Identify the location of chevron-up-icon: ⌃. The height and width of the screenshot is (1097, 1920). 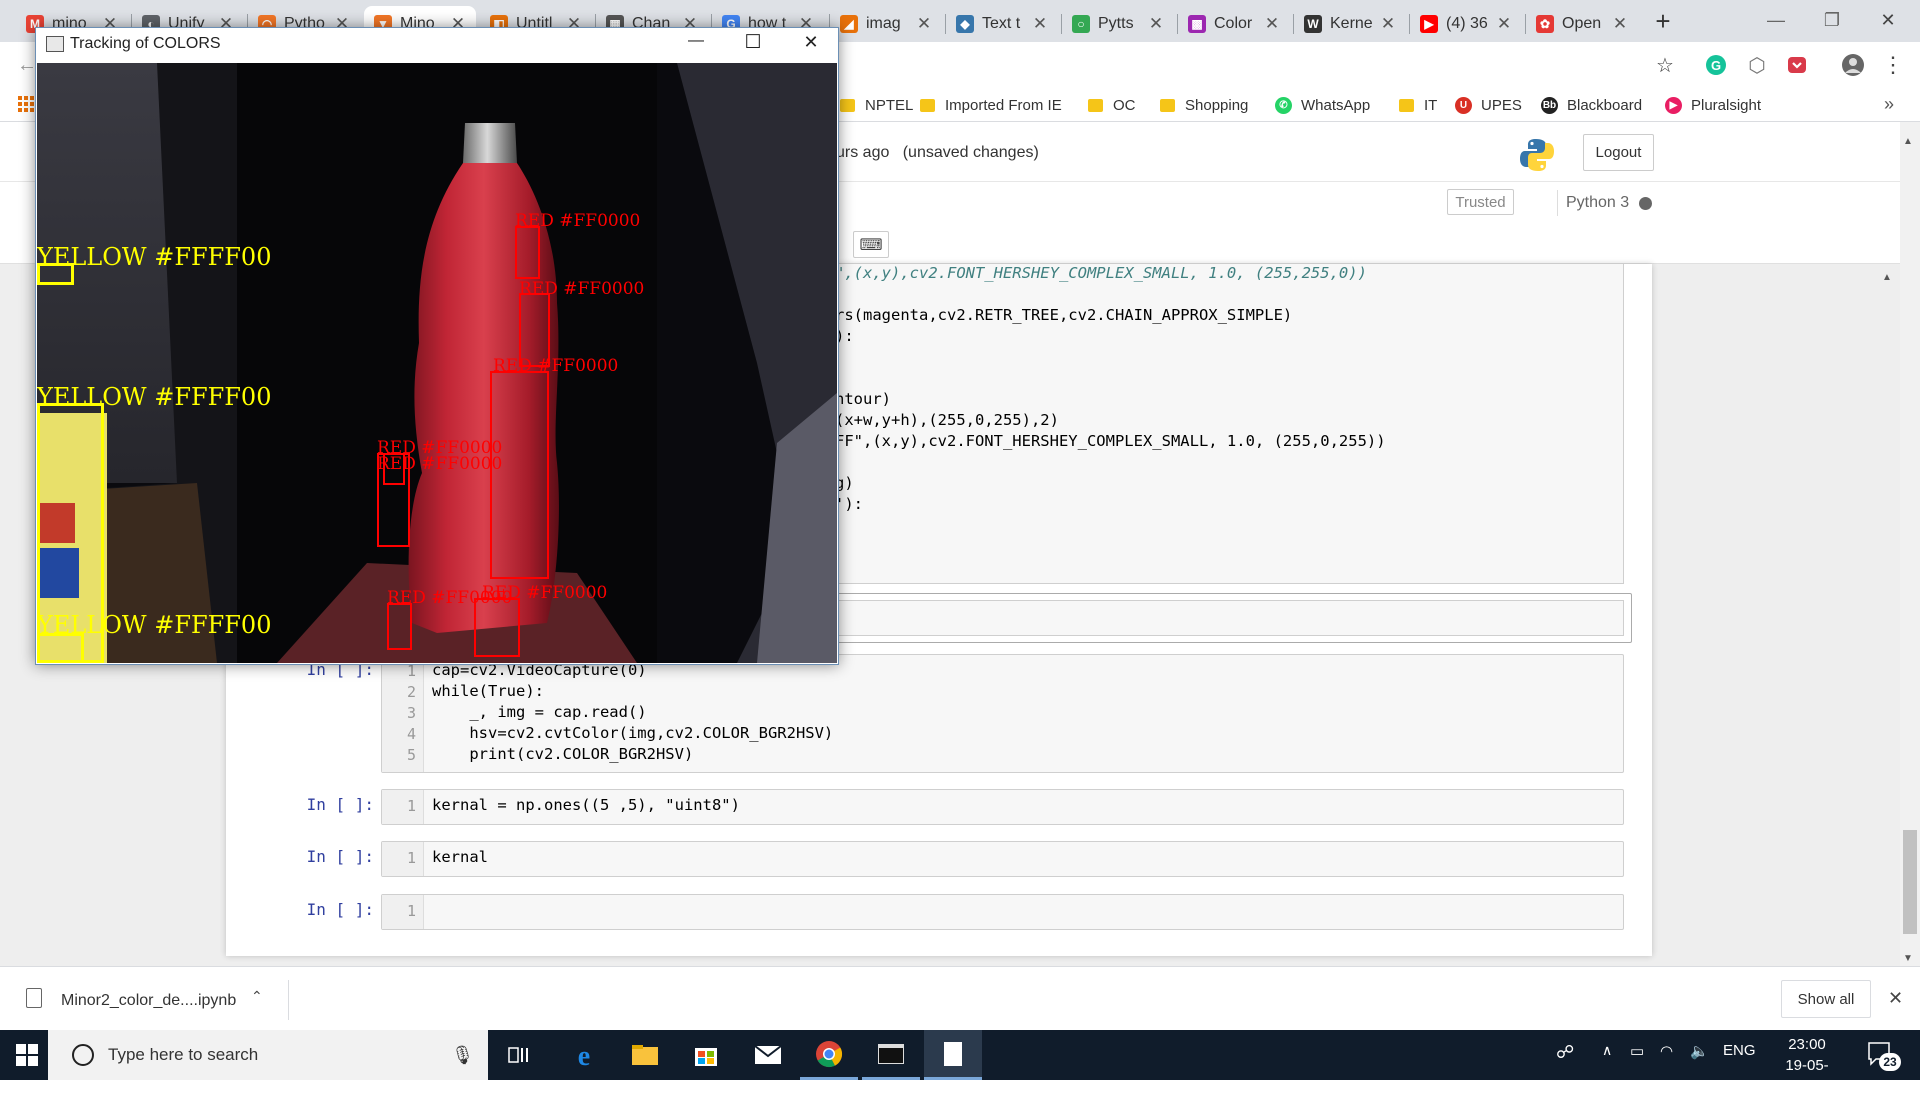
(257, 996).